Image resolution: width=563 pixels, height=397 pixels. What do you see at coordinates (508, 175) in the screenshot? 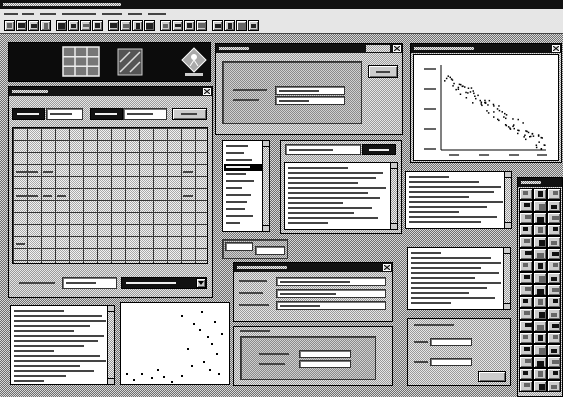
I see `scroll-up-arrow` at bounding box center [508, 175].